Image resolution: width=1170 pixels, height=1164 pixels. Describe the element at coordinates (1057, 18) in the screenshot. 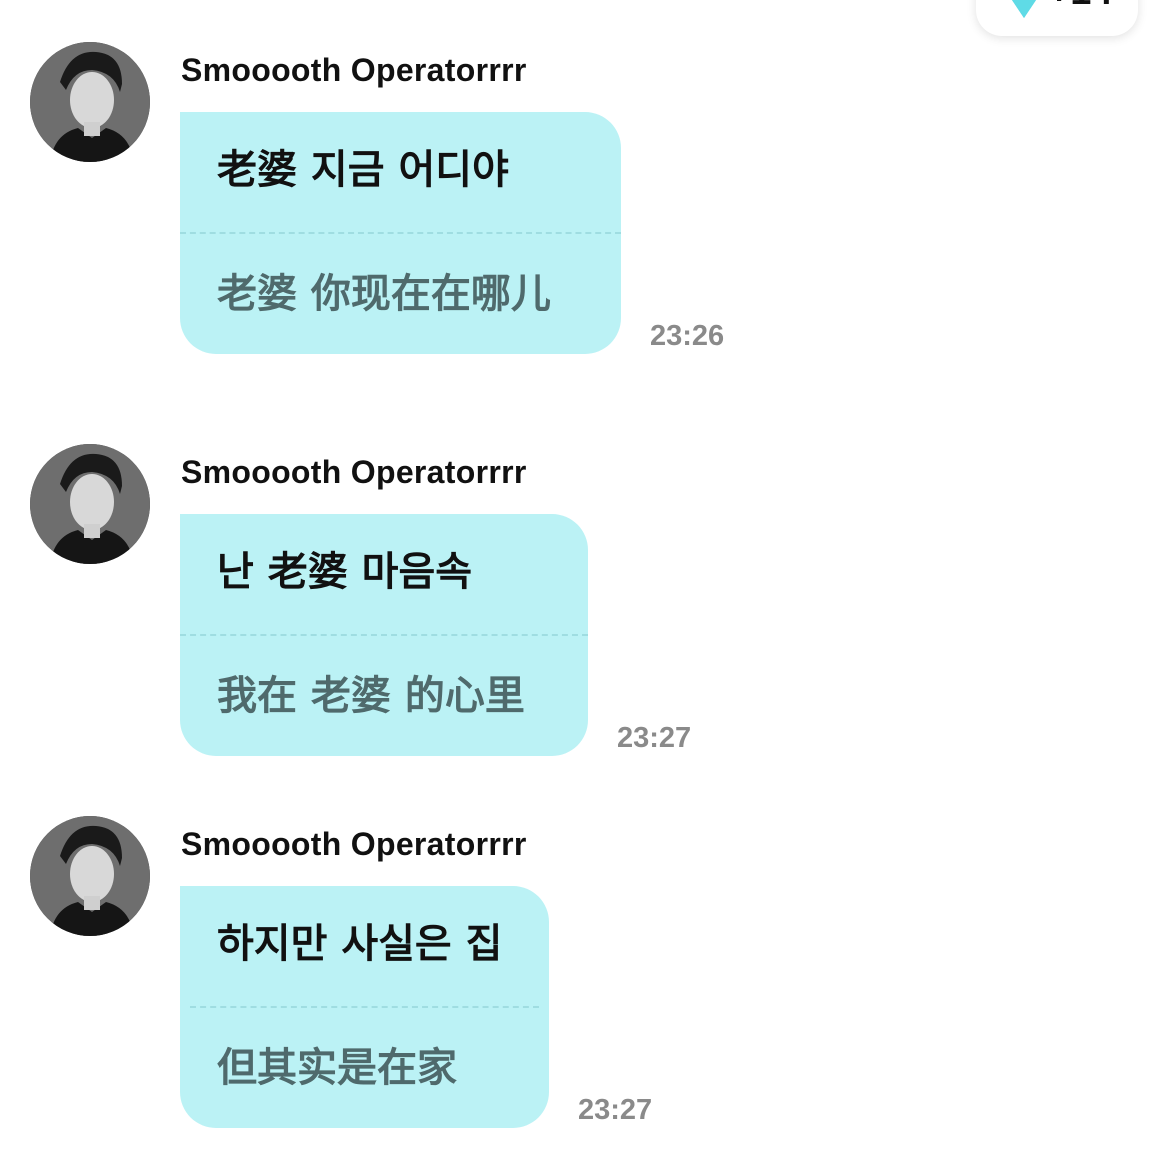

I see `diamond-badge: +14` at that location.